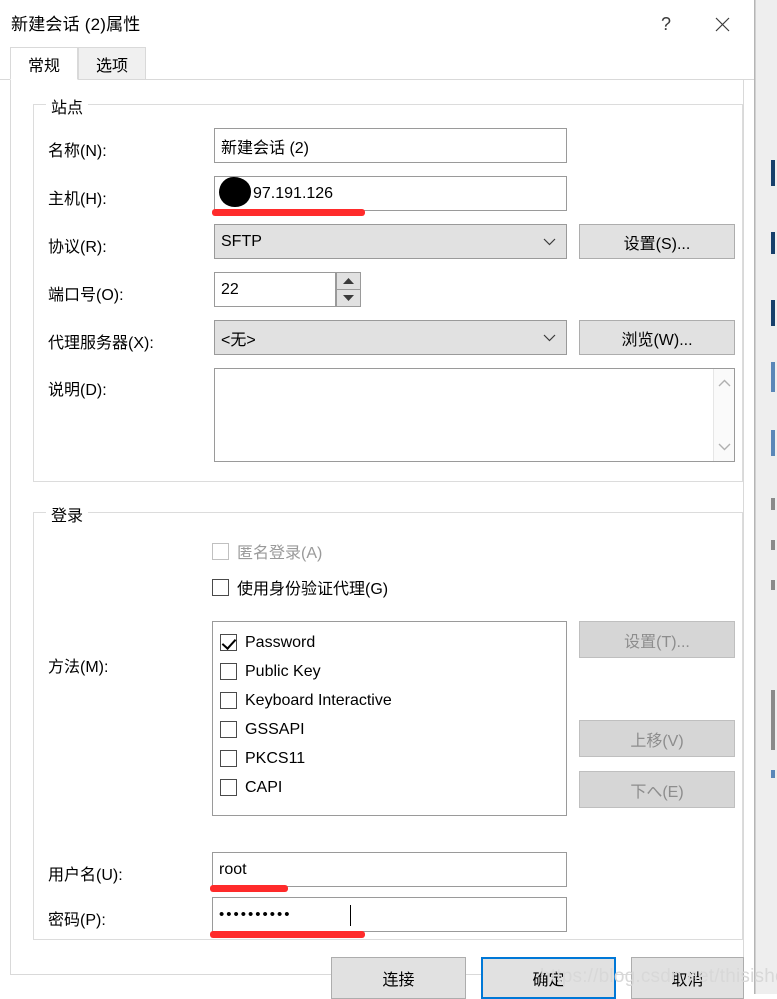 The width and height of the screenshot is (777, 999). I want to click on tab-general-label: 常规, so click(43, 66).